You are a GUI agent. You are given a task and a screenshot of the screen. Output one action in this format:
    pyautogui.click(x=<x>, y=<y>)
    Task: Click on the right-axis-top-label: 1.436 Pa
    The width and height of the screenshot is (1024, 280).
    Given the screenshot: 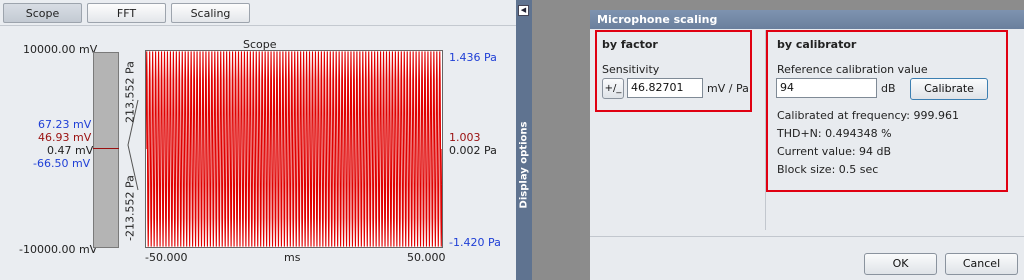 What is the action you would take?
    pyautogui.click(x=473, y=57)
    